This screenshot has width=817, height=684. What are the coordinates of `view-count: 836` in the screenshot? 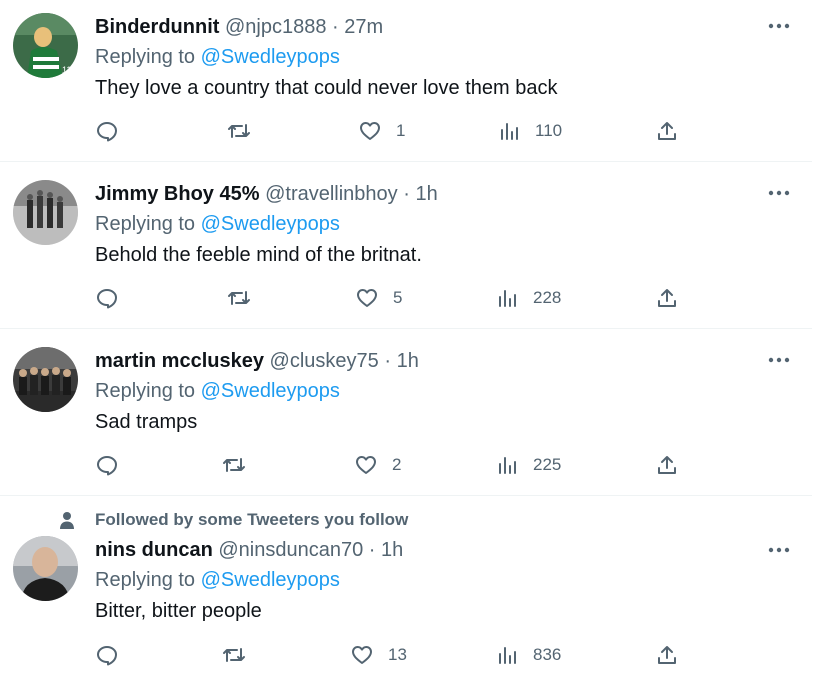 It's located at (547, 654).